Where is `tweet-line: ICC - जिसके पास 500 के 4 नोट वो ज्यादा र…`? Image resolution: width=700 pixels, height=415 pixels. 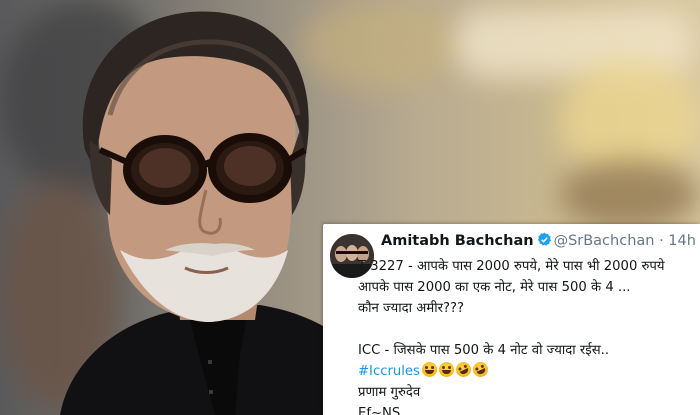
tweet-line: ICC - जिसके पास 500 के 4 नोट वो ज्यादा र… is located at coordinates (484, 350).